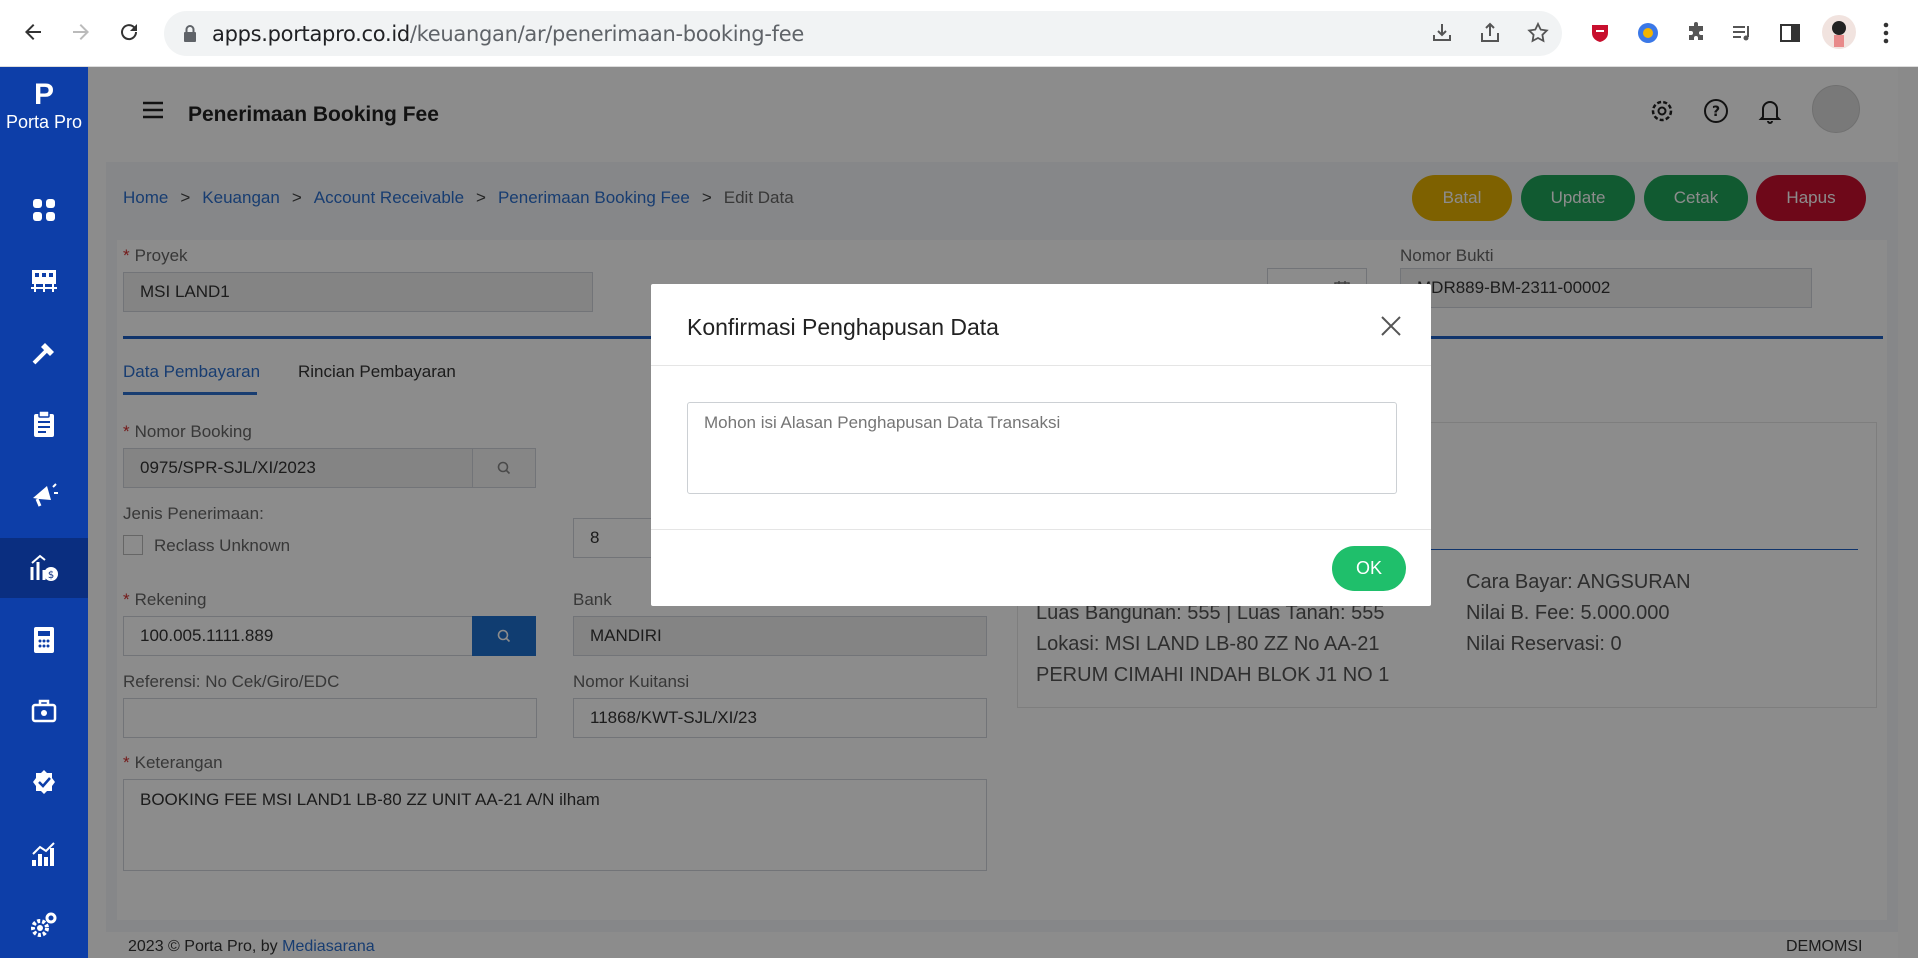 This screenshot has height=958, width=1918. I want to click on sidebar-item-dashboard, so click(44, 210).